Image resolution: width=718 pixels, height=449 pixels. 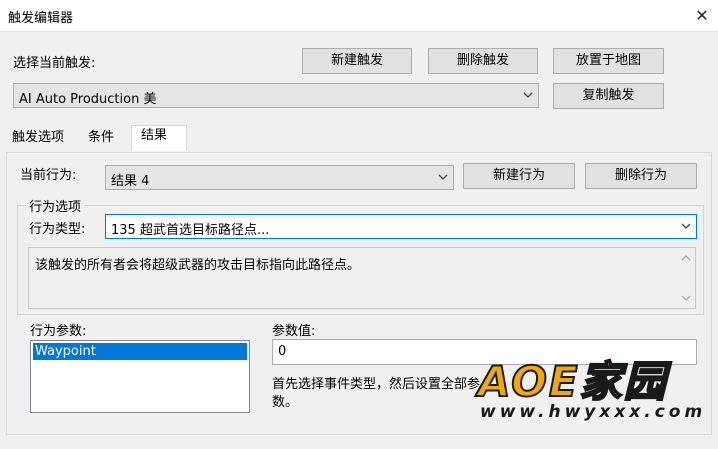 What do you see at coordinates (140, 376) in the screenshot?
I see `action-params-list: Waypoint` at bounding box center [140, 376].